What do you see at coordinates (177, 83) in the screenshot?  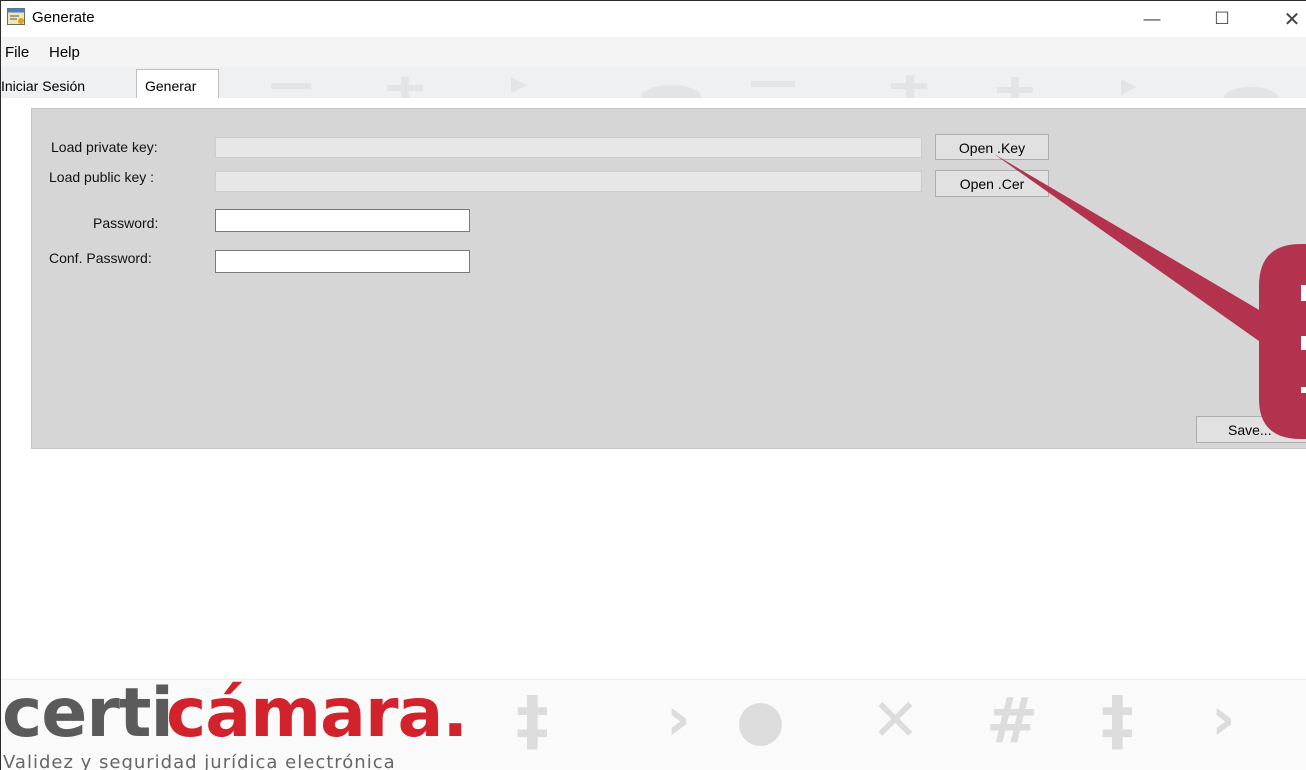 I see `tab-generar: Generar` at bounding box center [177, 83].